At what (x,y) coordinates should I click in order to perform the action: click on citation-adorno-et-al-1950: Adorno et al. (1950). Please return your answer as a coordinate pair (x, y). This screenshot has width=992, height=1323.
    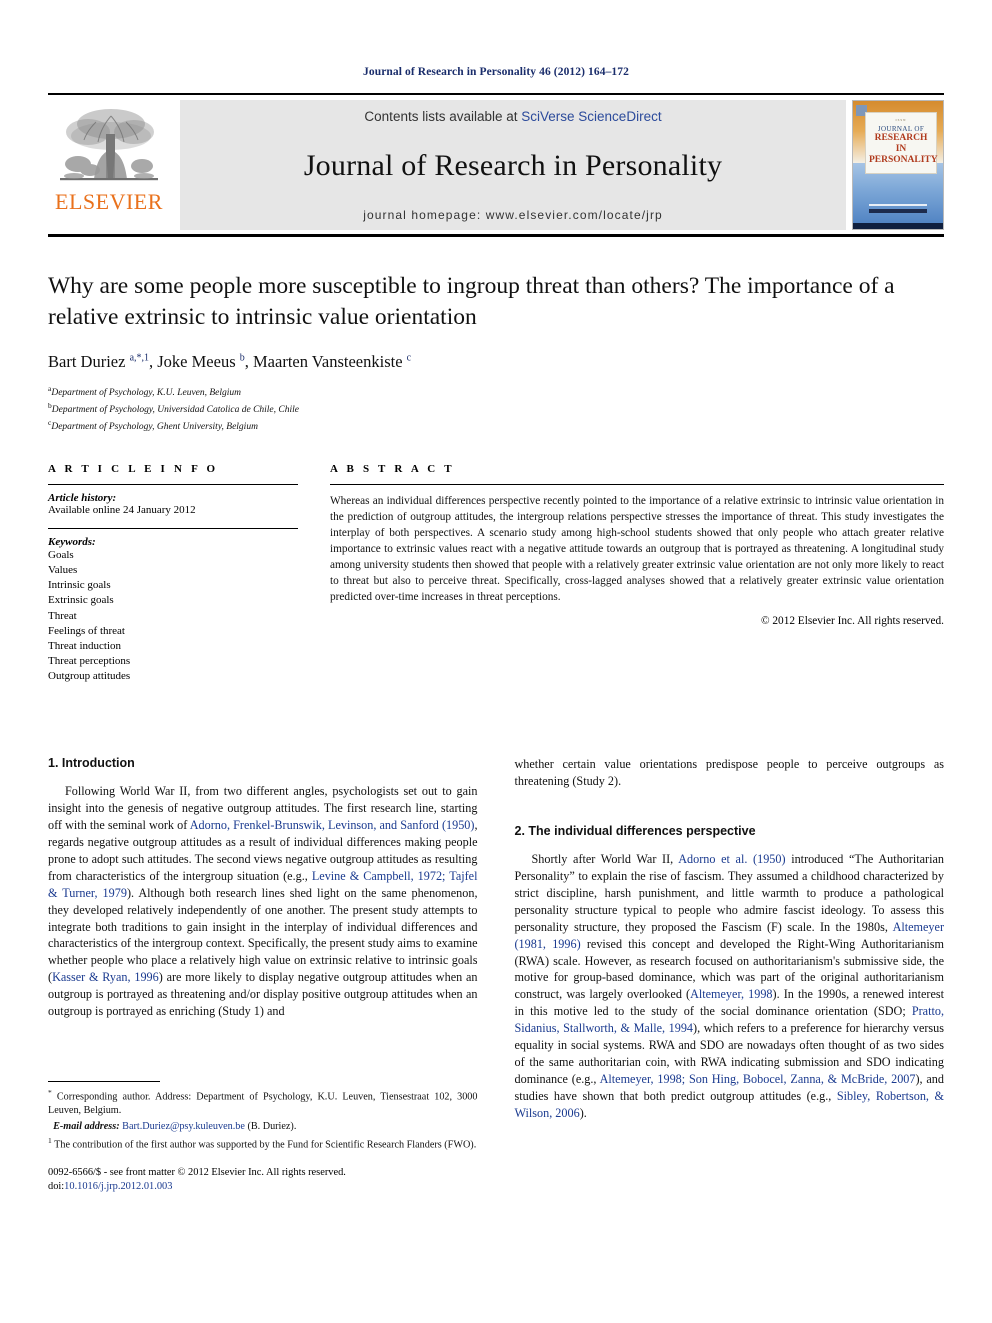
    Looking at the image, I should click on (731, 859).